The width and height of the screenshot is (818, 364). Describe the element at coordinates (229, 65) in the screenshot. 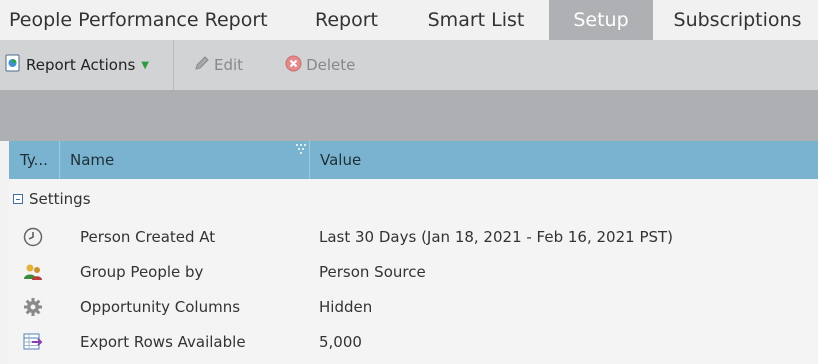

I see `edit-label: Edit` at that location.